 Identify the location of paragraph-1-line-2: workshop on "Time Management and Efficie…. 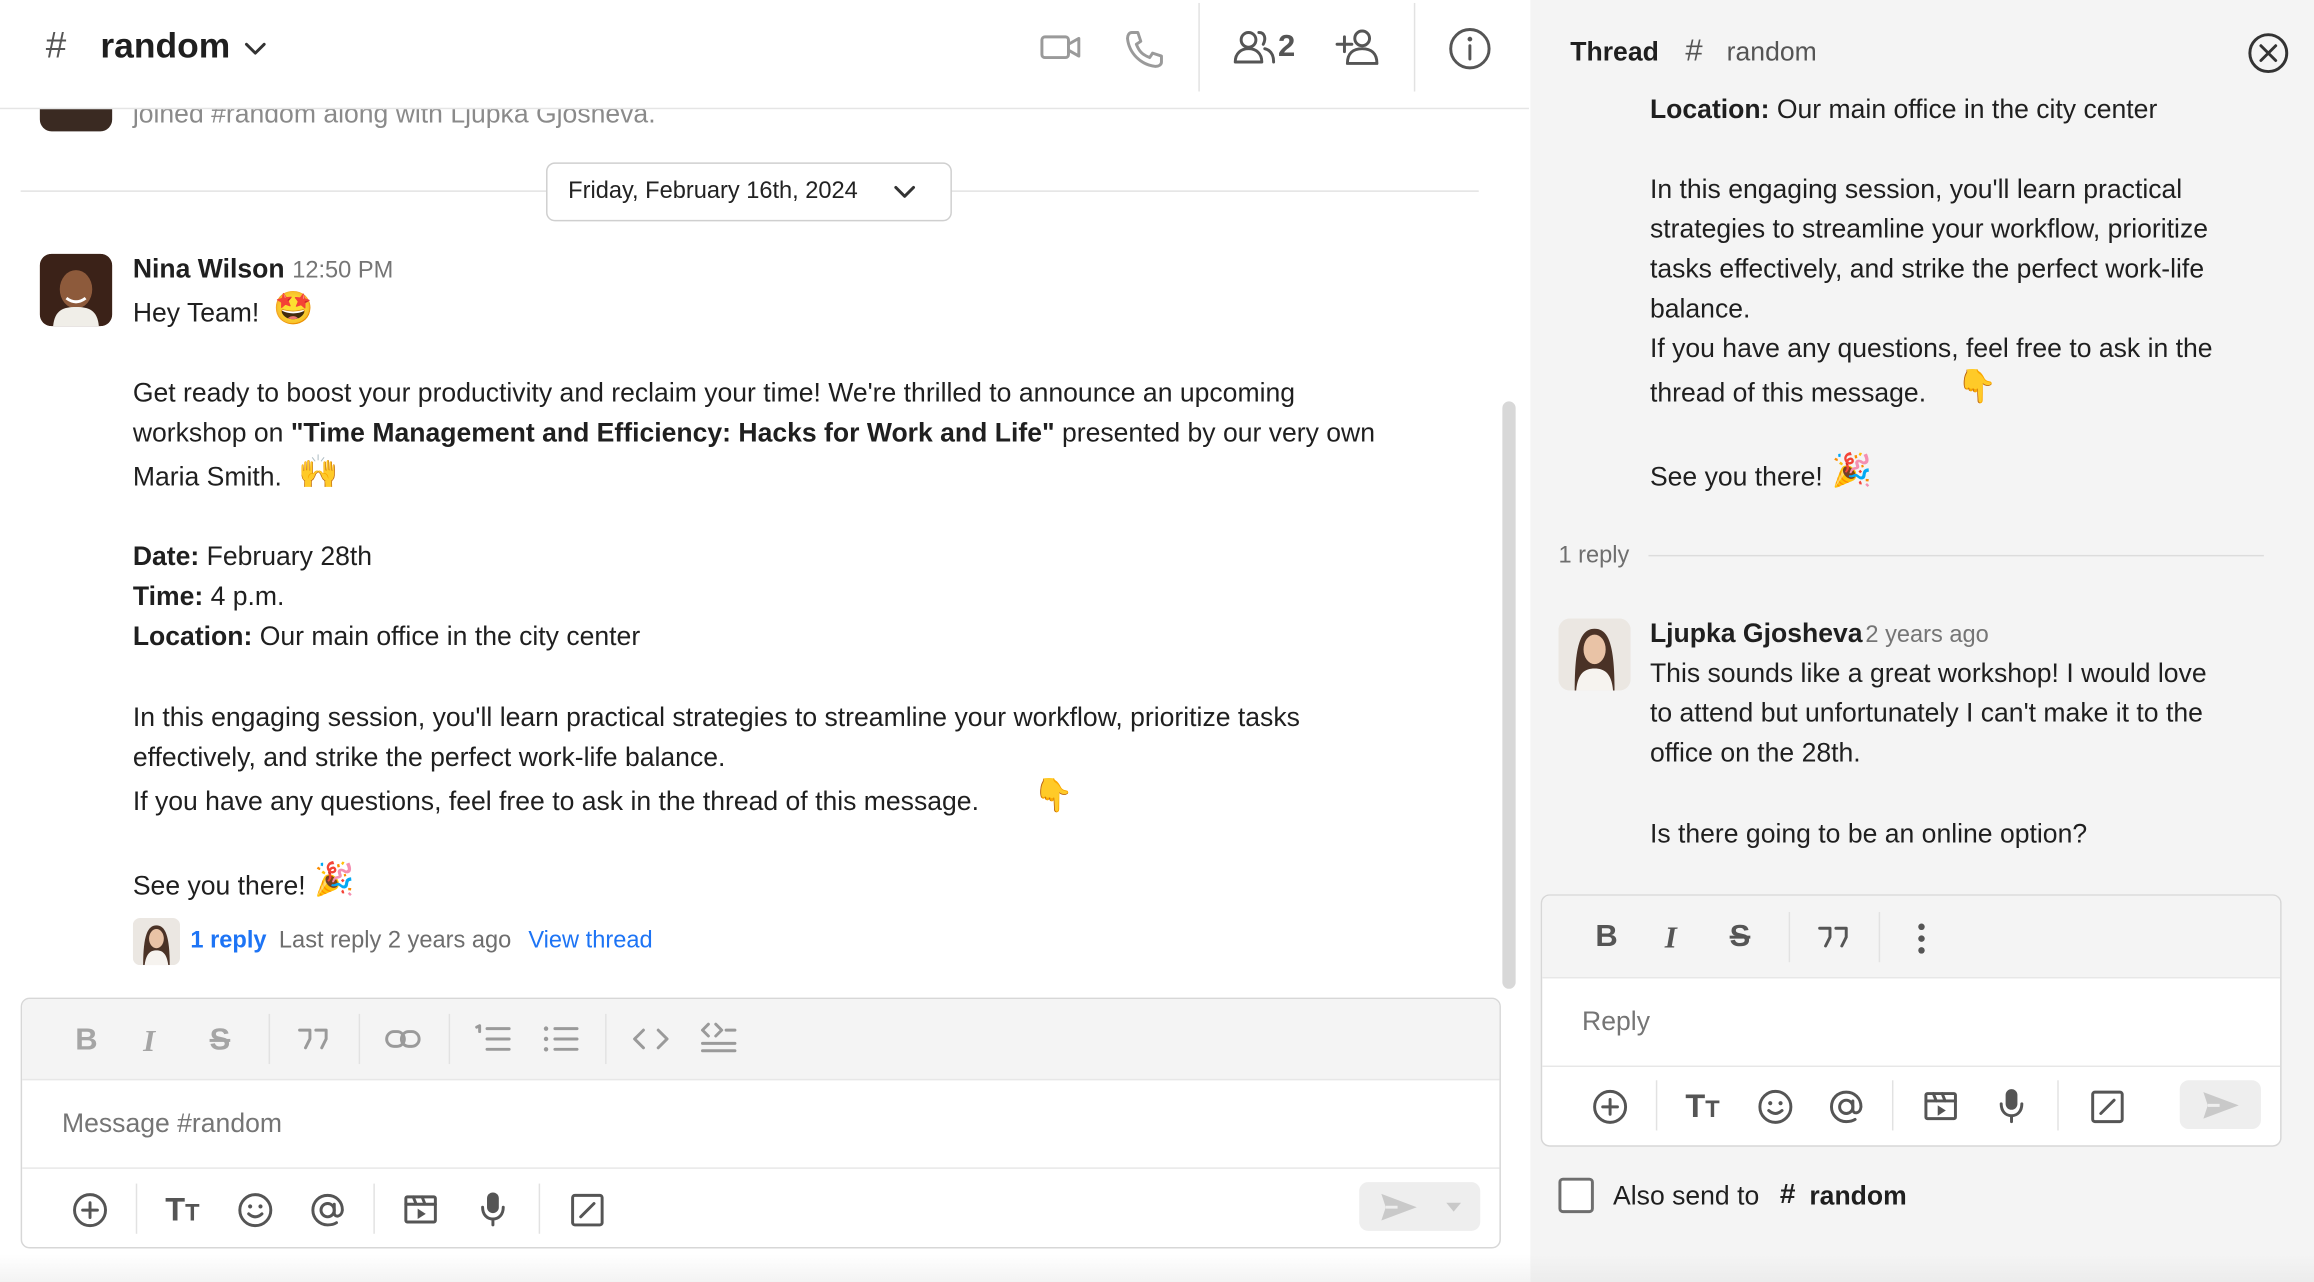
(754, 432).